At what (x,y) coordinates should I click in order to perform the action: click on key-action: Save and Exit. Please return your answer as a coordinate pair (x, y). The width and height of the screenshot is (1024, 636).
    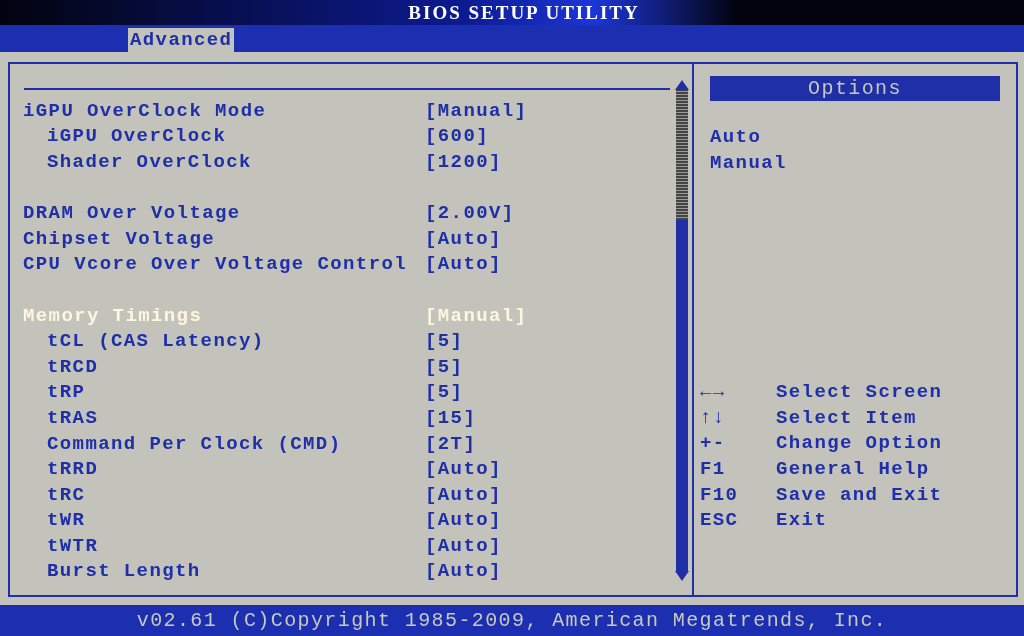
    Looking at the image, I should click on (859, 494).